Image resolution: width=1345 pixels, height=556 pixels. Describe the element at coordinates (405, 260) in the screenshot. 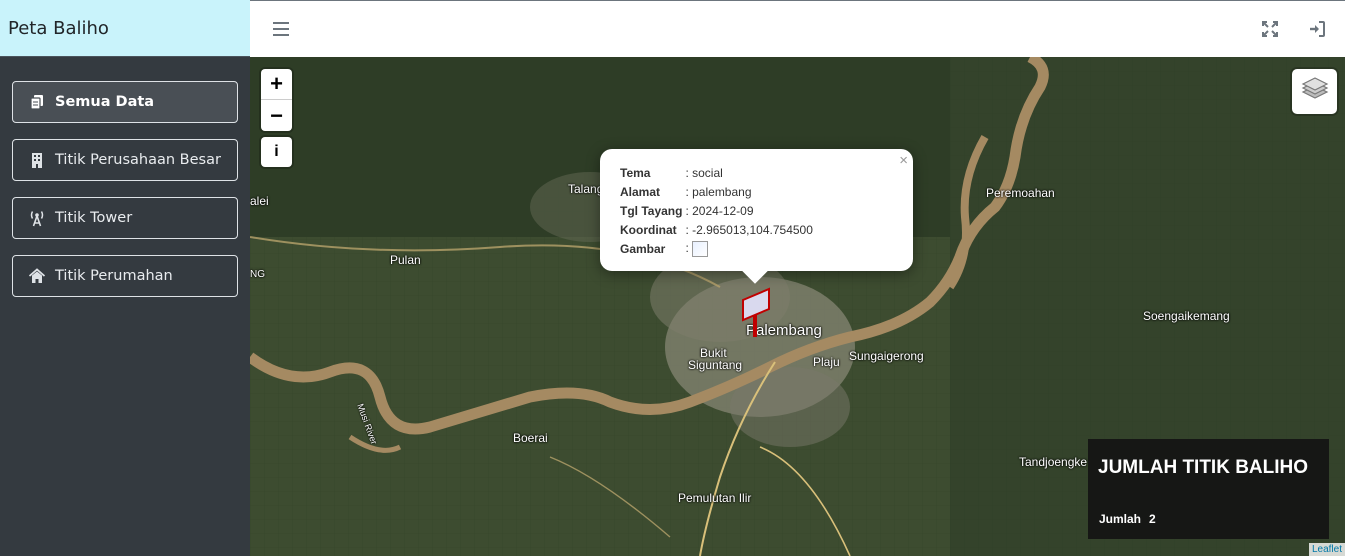

I see `place-label: Pulan` at that location.